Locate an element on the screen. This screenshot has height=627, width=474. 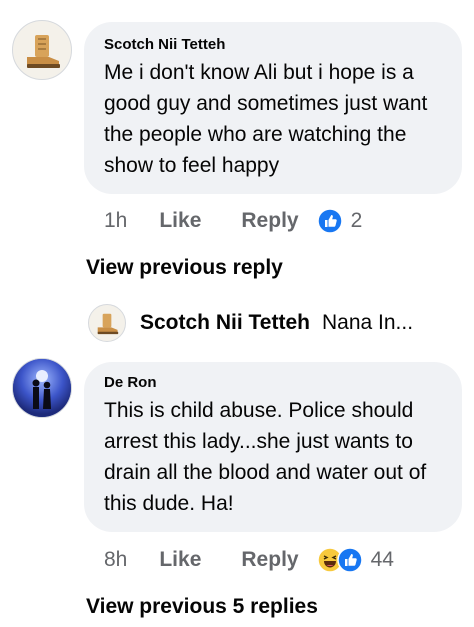
reaction-summary: 2 is located at coordinates (339, 221).